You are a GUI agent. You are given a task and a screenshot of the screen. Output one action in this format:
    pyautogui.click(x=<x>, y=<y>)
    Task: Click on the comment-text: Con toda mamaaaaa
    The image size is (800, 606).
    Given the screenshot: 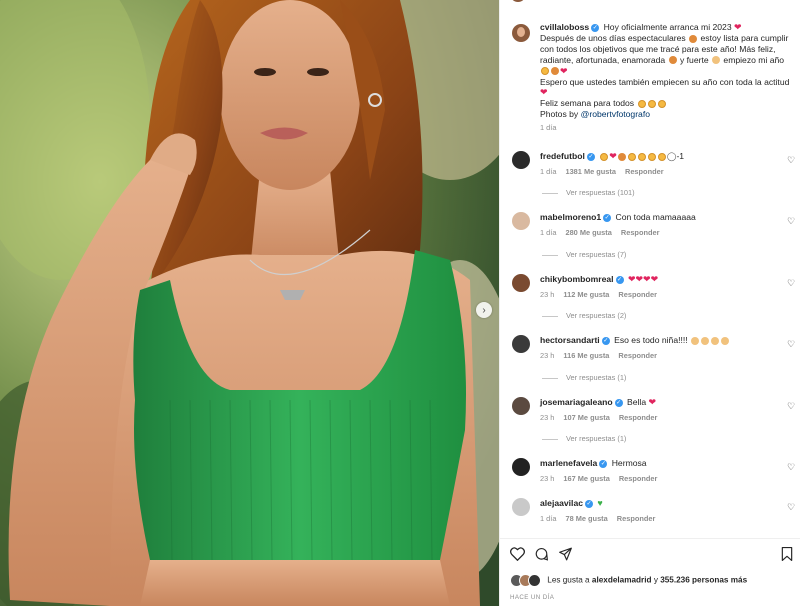 What is the action you would take?
    pyautogui.click(x=655, y=217)
    